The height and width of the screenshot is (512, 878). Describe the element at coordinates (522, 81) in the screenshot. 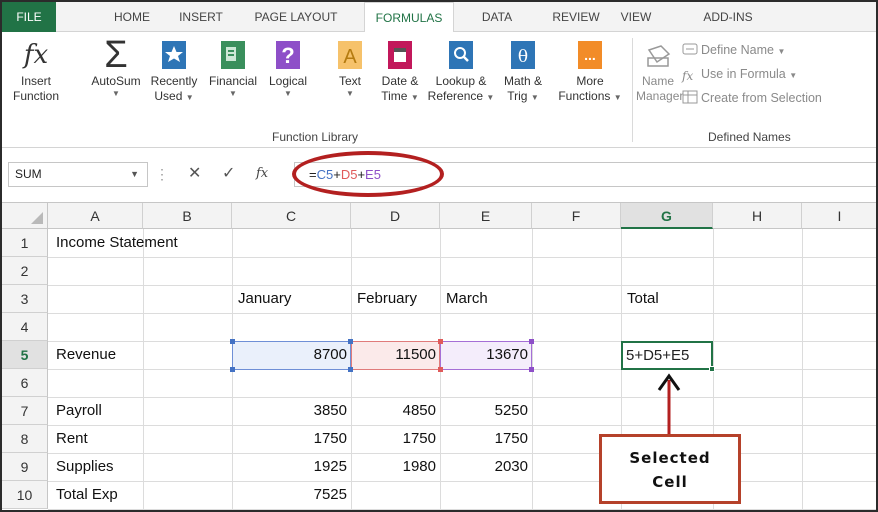

I see `math-trig-label-1: Math &` at that location.